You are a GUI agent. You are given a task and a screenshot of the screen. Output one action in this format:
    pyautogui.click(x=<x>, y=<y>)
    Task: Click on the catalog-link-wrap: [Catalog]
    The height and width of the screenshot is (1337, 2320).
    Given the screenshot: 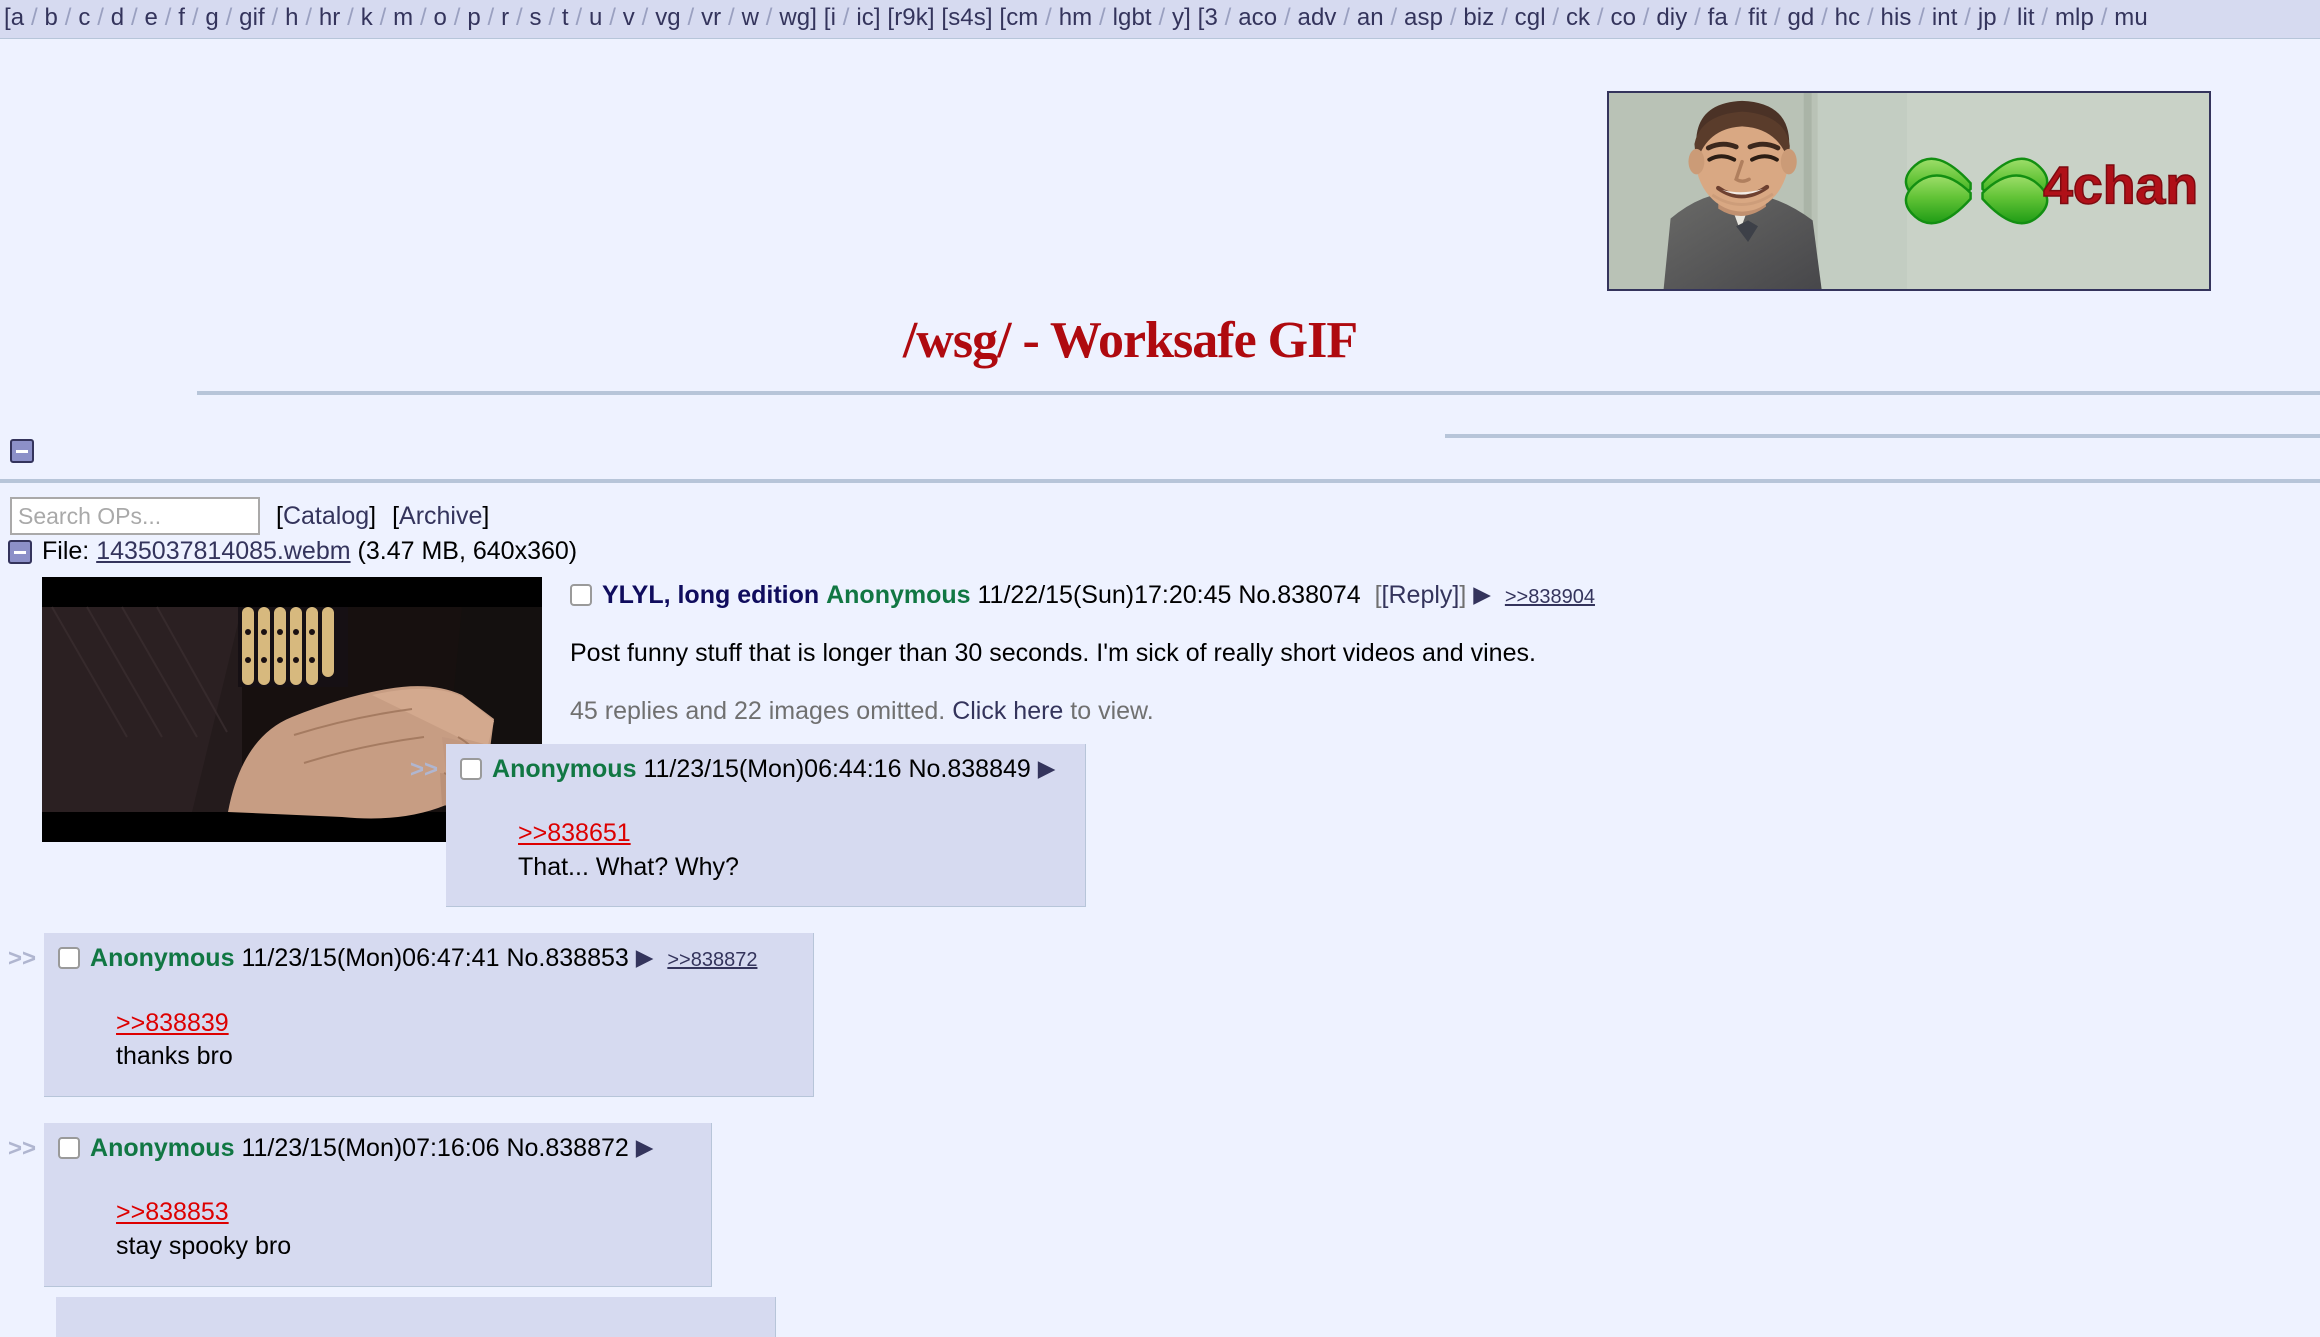 What is the action you would take?
    pyautogui.click(x=326, y=516)
    